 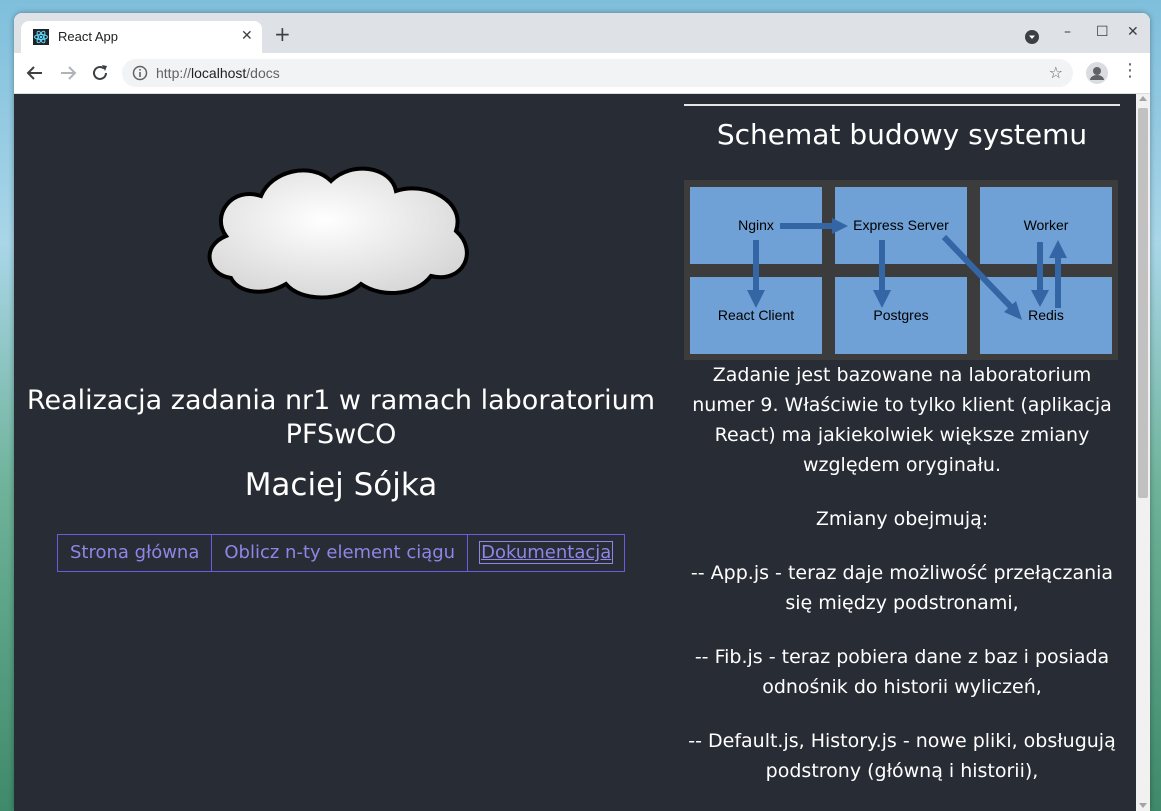 What do you see at coordinates (902, 105) in the screenshot?
I see `divider` at bounding box center [902, 105].